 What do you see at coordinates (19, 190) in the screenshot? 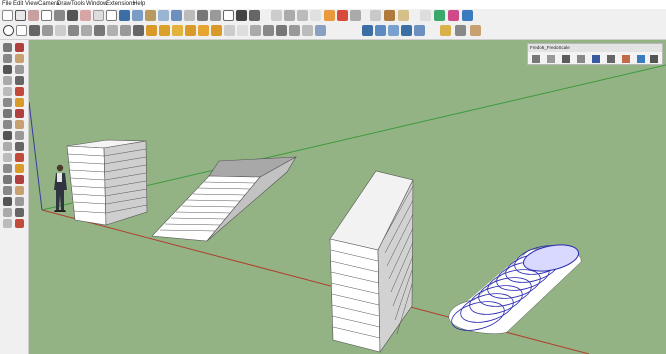
I see `zoom-window-icon` at bounding box center [19, 190].